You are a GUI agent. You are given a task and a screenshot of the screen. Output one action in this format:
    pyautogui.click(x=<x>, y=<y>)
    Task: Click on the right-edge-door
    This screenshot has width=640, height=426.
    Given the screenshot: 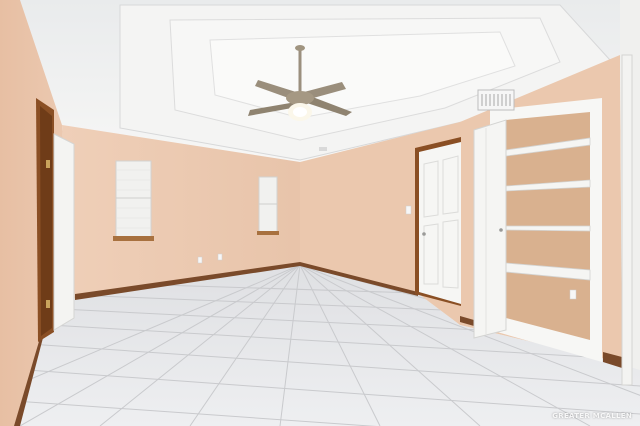 What is the action you would take?
    pyautogui.click(x=627, y=220)
    